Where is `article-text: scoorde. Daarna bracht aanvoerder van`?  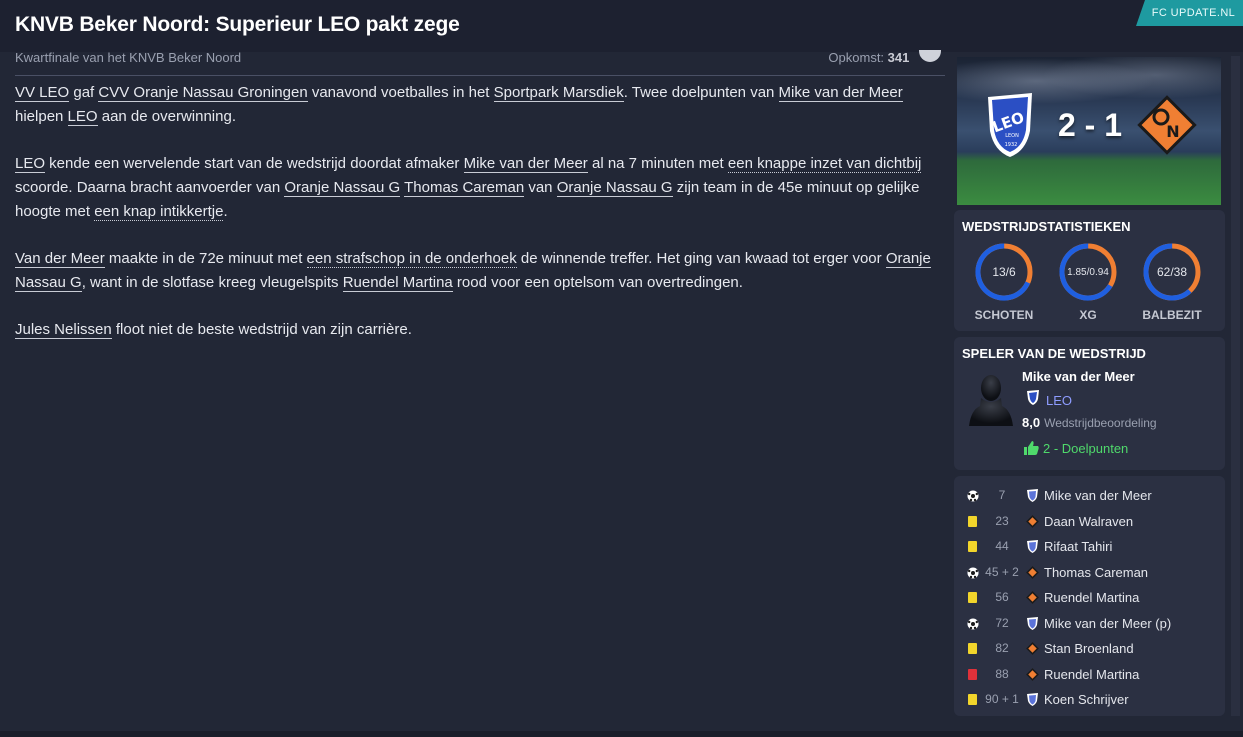 article-text: scoorde. Daarna bracht aanvoerder van is located at coordinates (150, 187).